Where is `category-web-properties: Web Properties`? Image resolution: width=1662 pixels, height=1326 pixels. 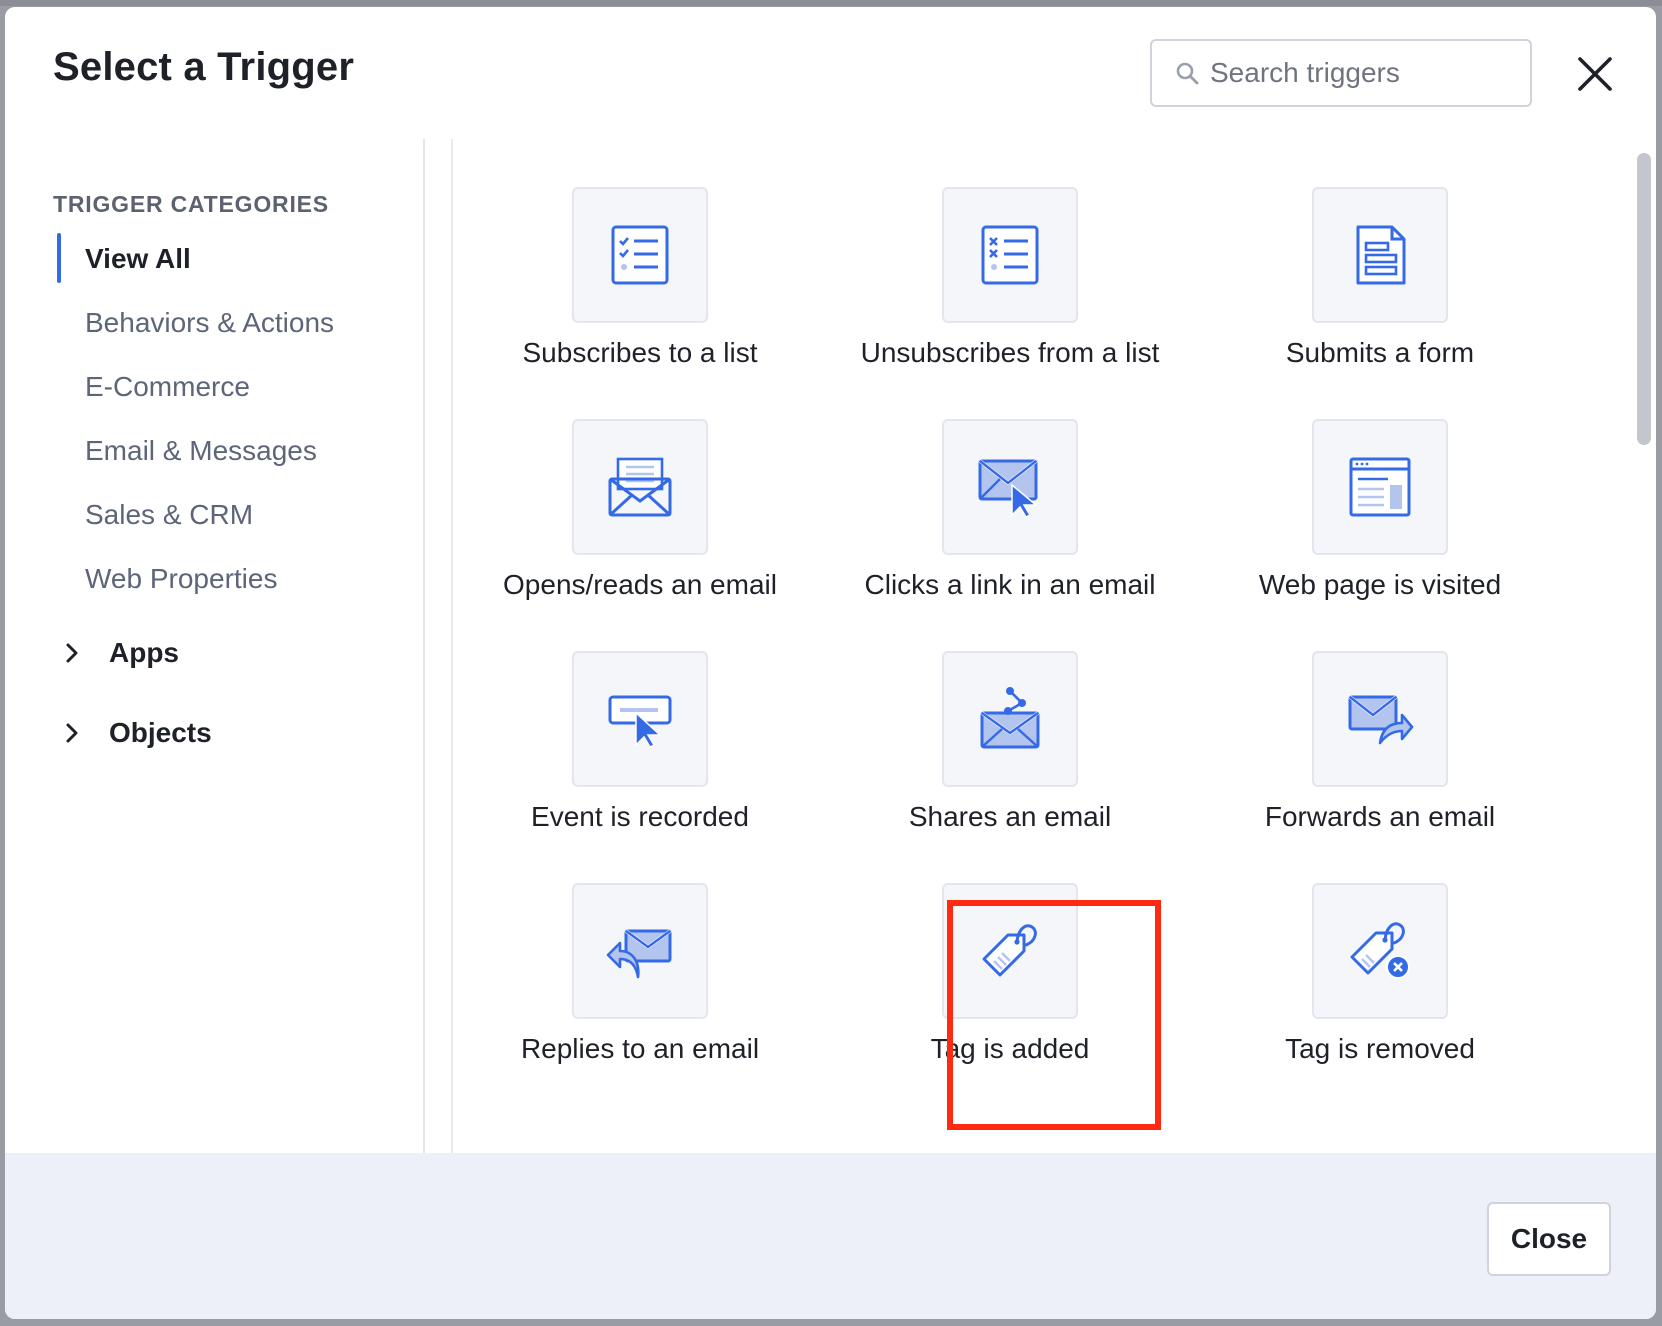
category-web-properties: Web Properties is located at coordinates (214, 579).